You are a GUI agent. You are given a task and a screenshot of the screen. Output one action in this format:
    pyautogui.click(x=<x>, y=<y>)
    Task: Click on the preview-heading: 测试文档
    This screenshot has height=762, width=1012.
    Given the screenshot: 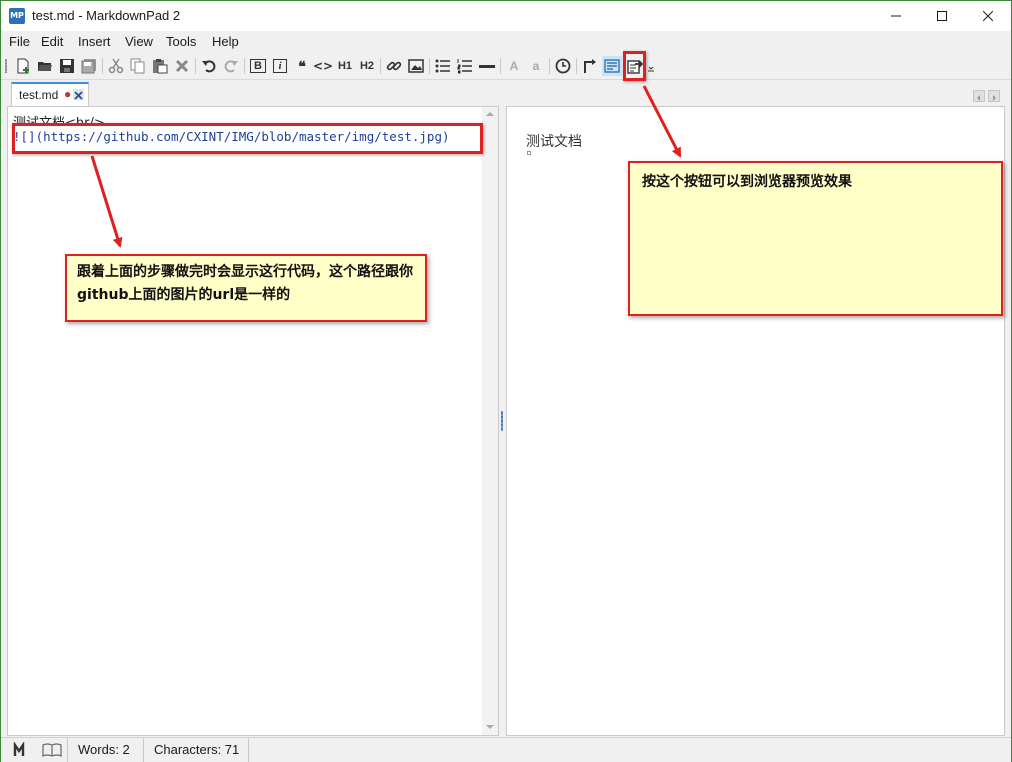 What is the action you would take?
    pyautogui.click(x=554, y=142)
    